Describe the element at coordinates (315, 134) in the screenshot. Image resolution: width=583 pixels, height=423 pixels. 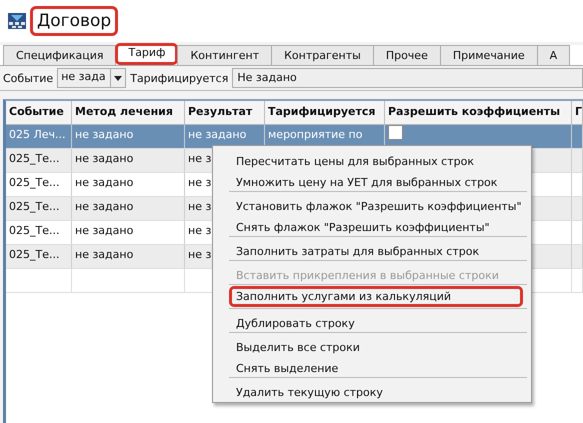
I see `table-cell: мероприятие по` at that location.